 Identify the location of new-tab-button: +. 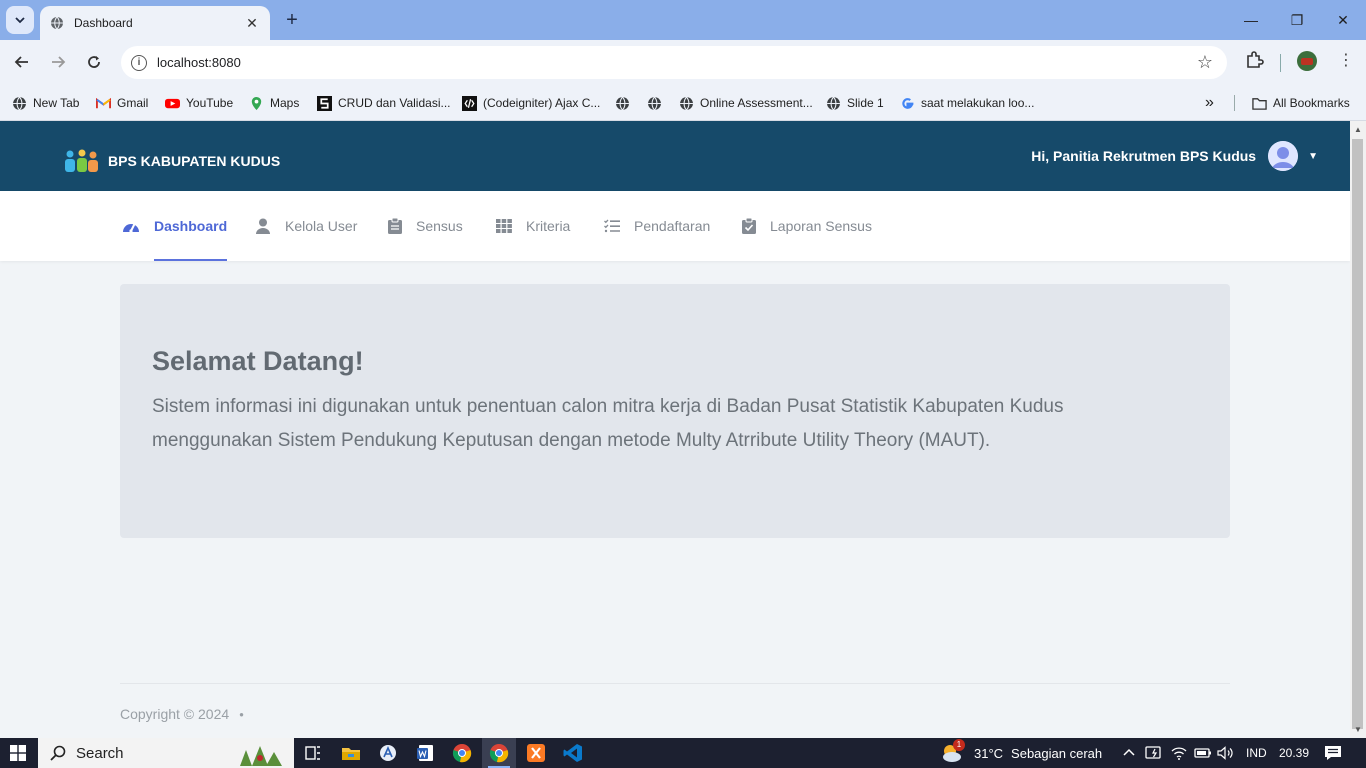
(292, 20).